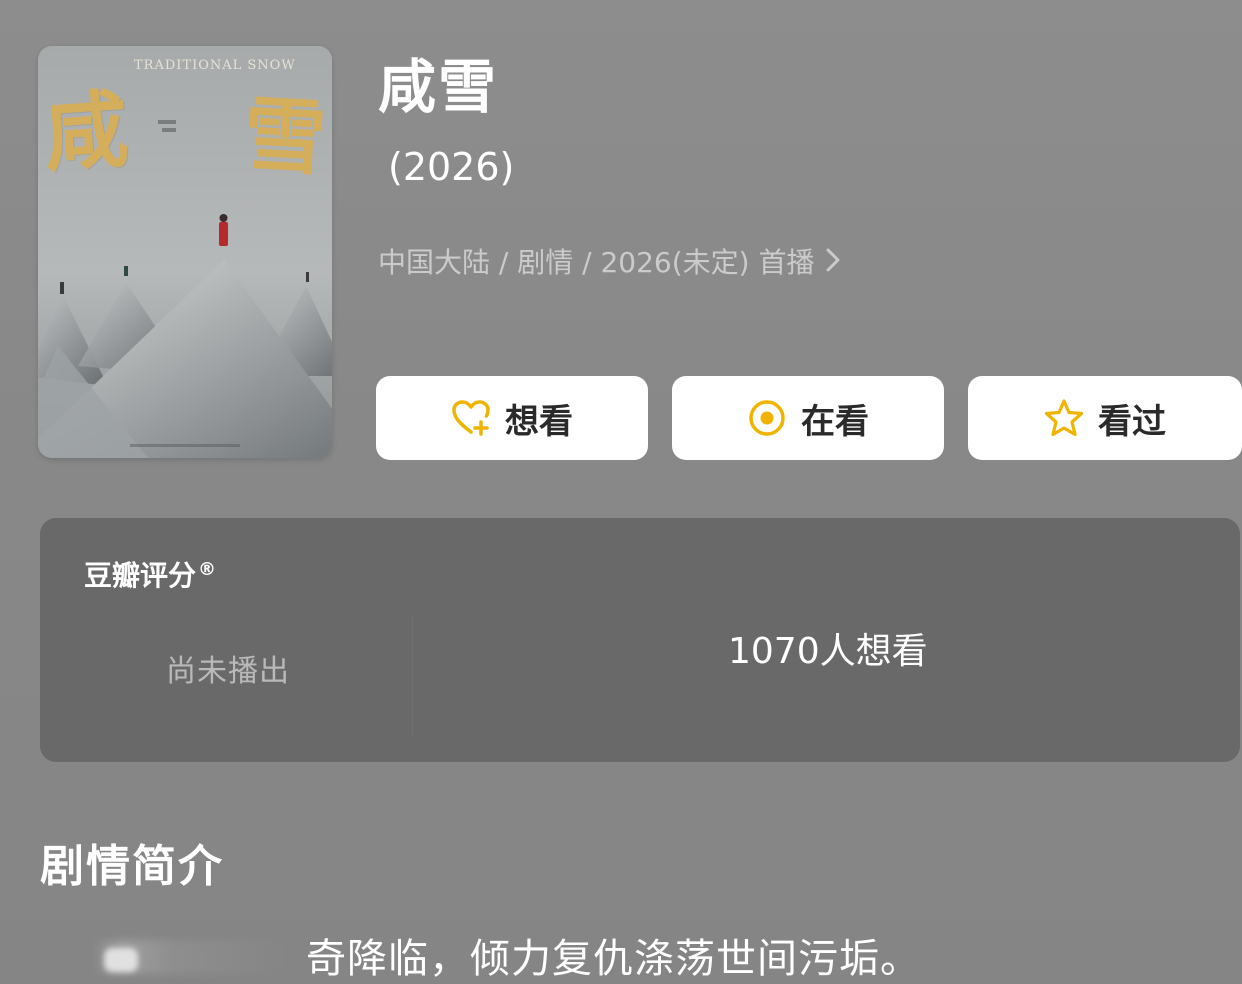  What do you see at coordinates (471, 418) in the screenshot?
I see `heart-plus-icon` at bounding box center [471, 418].